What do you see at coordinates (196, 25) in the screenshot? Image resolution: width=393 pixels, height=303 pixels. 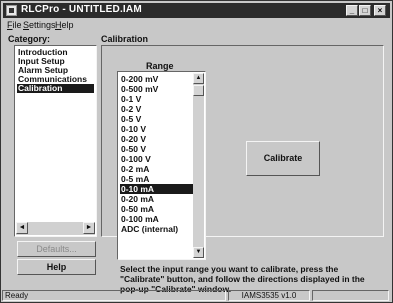 I see `menu-bar: File Settings Help` at bounding box center [196, 25].